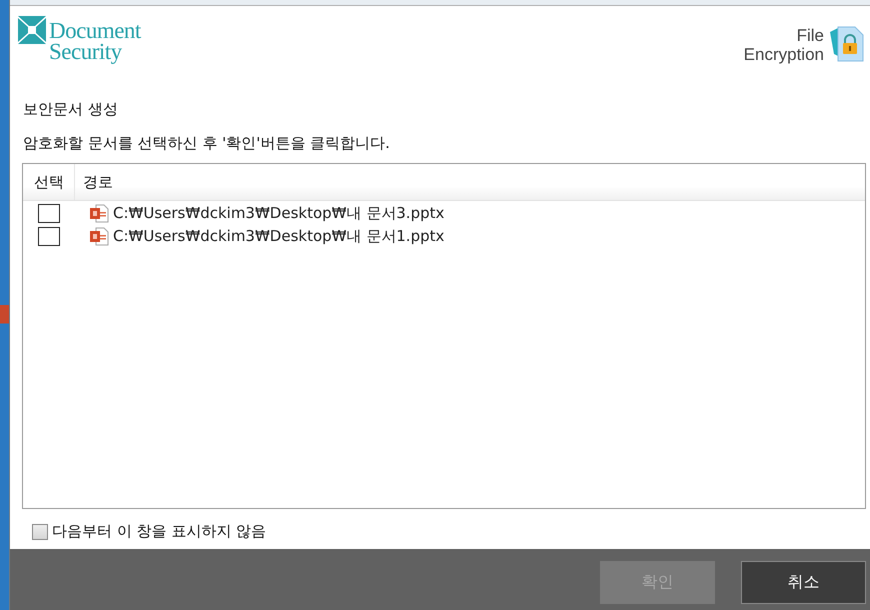 Image resolution: width=870 pixels, height=610 pixels. What do you see at coordinates (70, 109) in the screenshot?
I see `dialog-title: 보안문서 생성` at bounding box center [70, 109].